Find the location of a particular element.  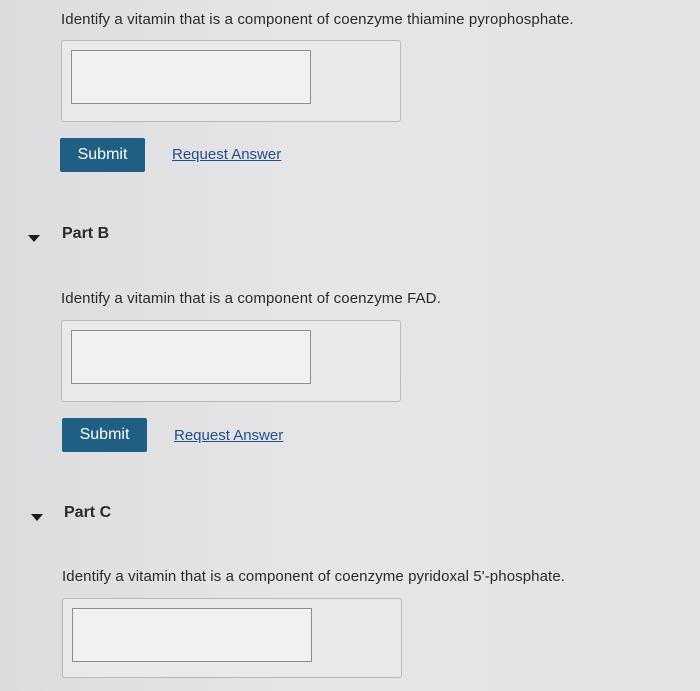

part-a-answer-input is located at coordinates (191, 77).